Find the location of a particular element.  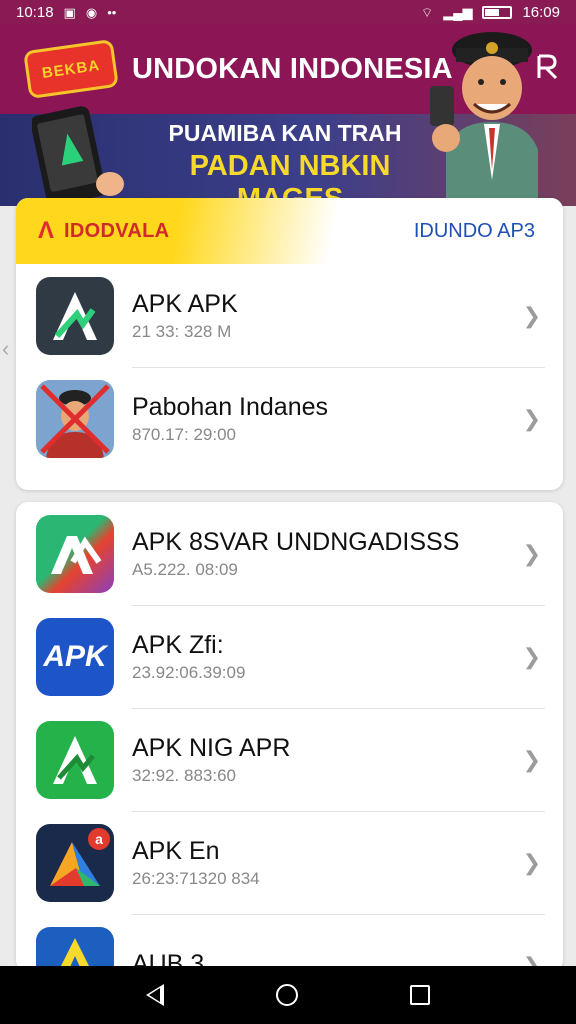

banner-heading: PUAMIBA KAN TRAH is located at coordinates (285, 133).